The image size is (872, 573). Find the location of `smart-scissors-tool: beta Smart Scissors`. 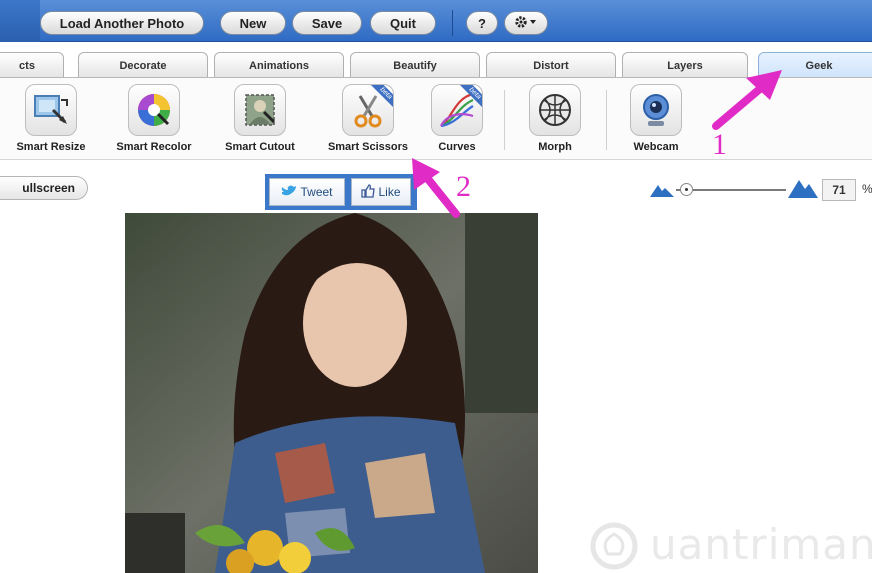

smart-scissors-tool: beta Smart Scissors is located at coordinates (368, 121).